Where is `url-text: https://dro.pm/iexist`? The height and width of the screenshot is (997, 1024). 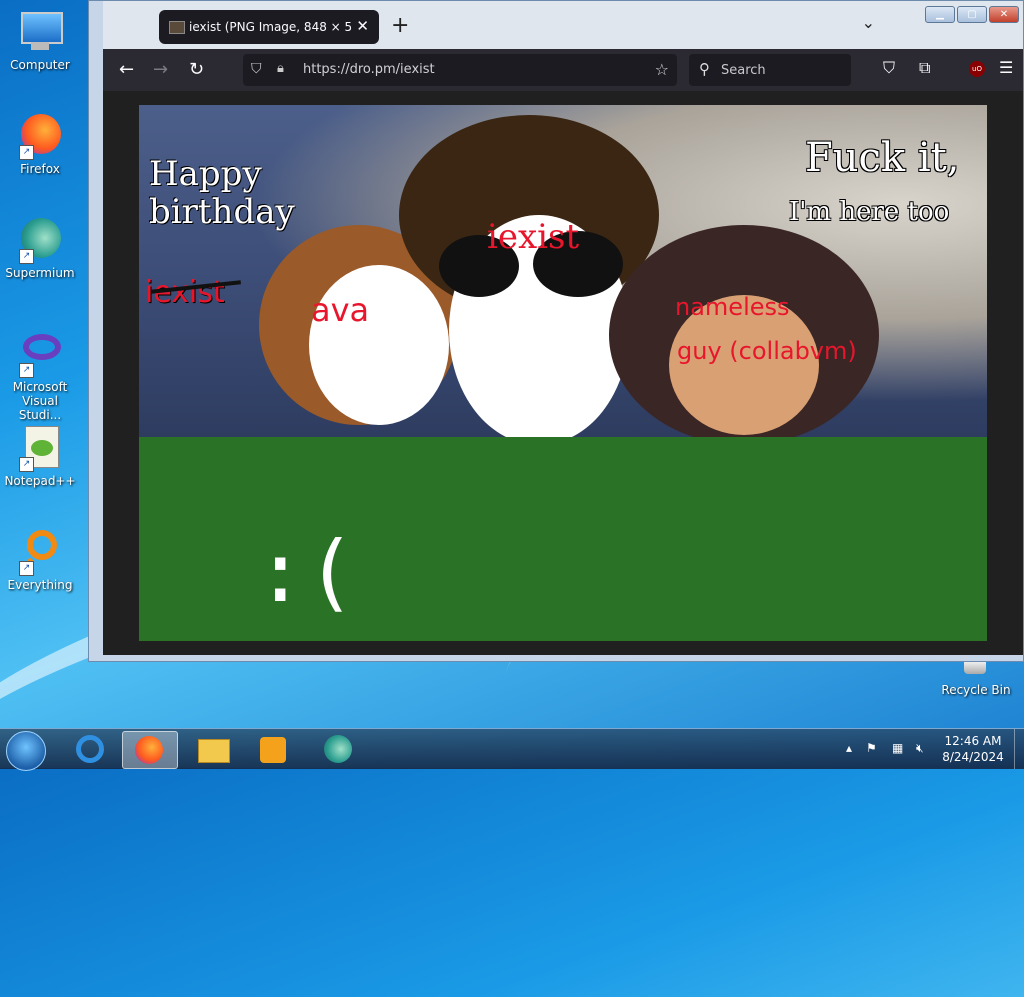 url-text: https://dro.pm/iexist is located at coordinates (369, 69).